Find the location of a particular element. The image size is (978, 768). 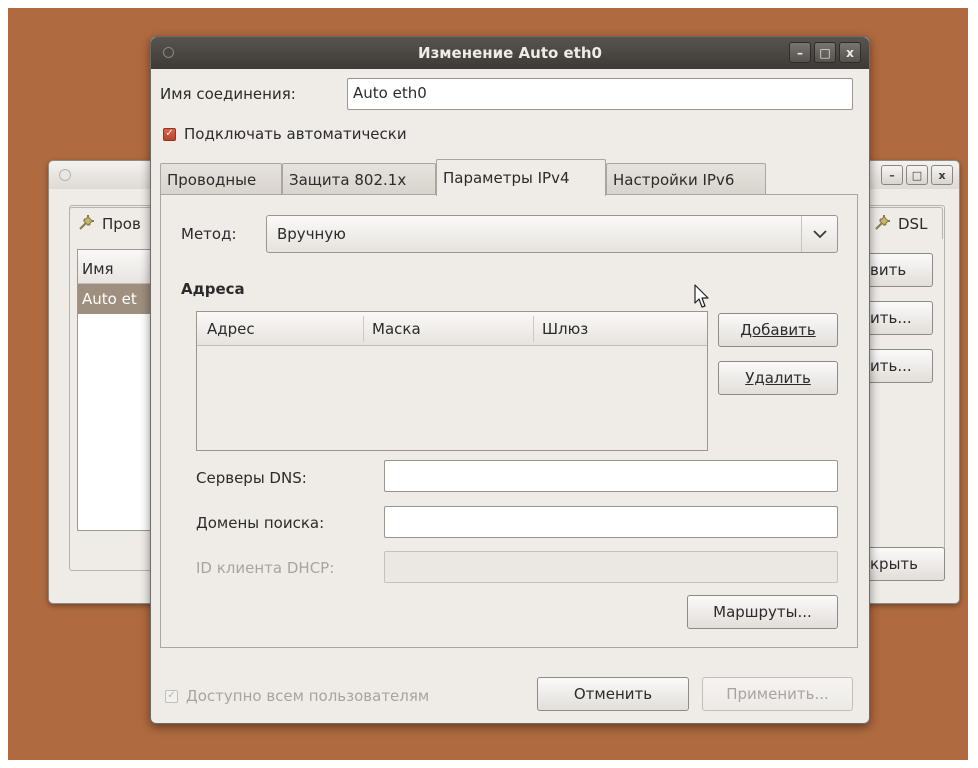

bg-tab-wired-label: Пров is located at coordinates (121, 223).